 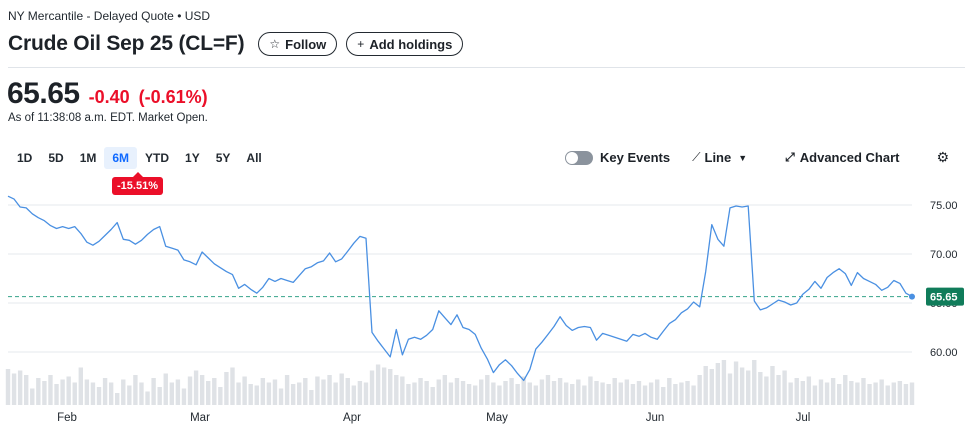 I want to click on y-tick-label: 75.00, so click(x=944, y=206).